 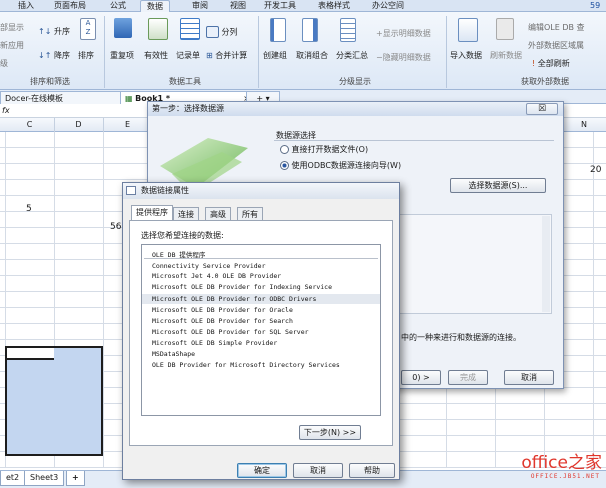 What do you see at coordinates (229, 32) in the screenshot?
I see `split-column-label: 分列` at bounding box center [229, 32].